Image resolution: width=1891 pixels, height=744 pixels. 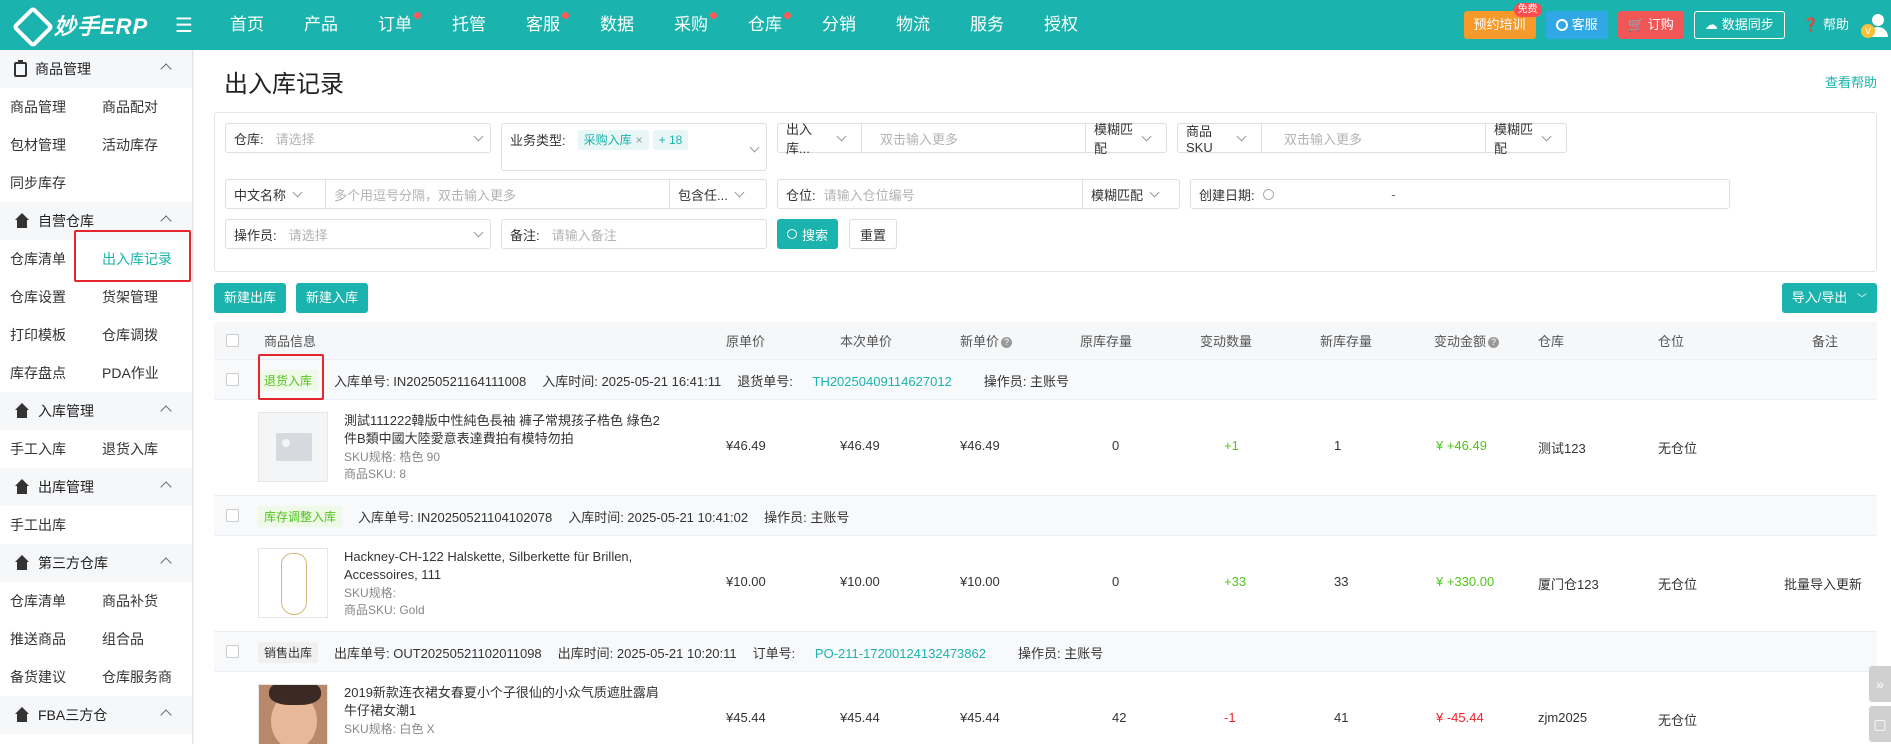 I want to click on sidebar-group-4: 第三方仓库, so click(x=96, y=563).